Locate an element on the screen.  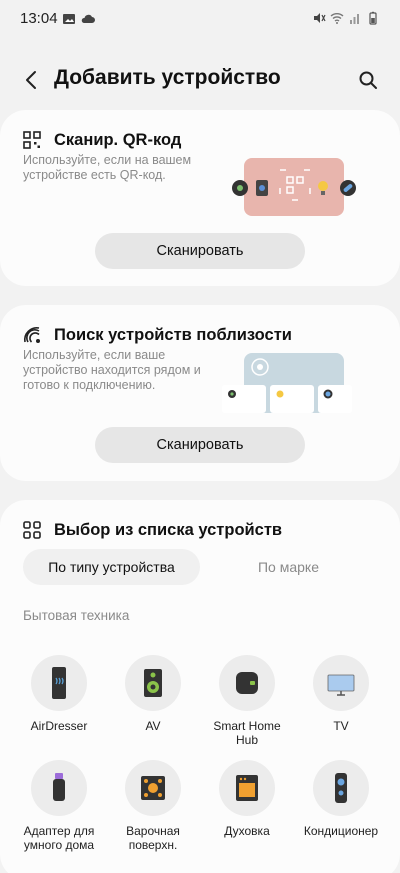
list-card-title: Выбор из списка устройств is located at coordinates (168, 530).